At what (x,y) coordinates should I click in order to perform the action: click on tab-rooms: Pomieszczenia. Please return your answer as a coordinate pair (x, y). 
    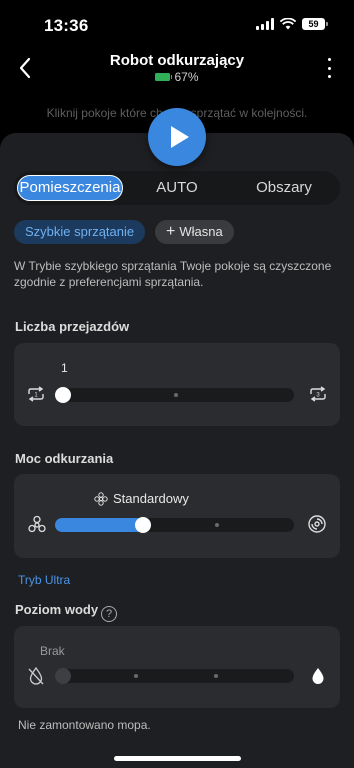
    Looking at the image, I should click on (70, 188).